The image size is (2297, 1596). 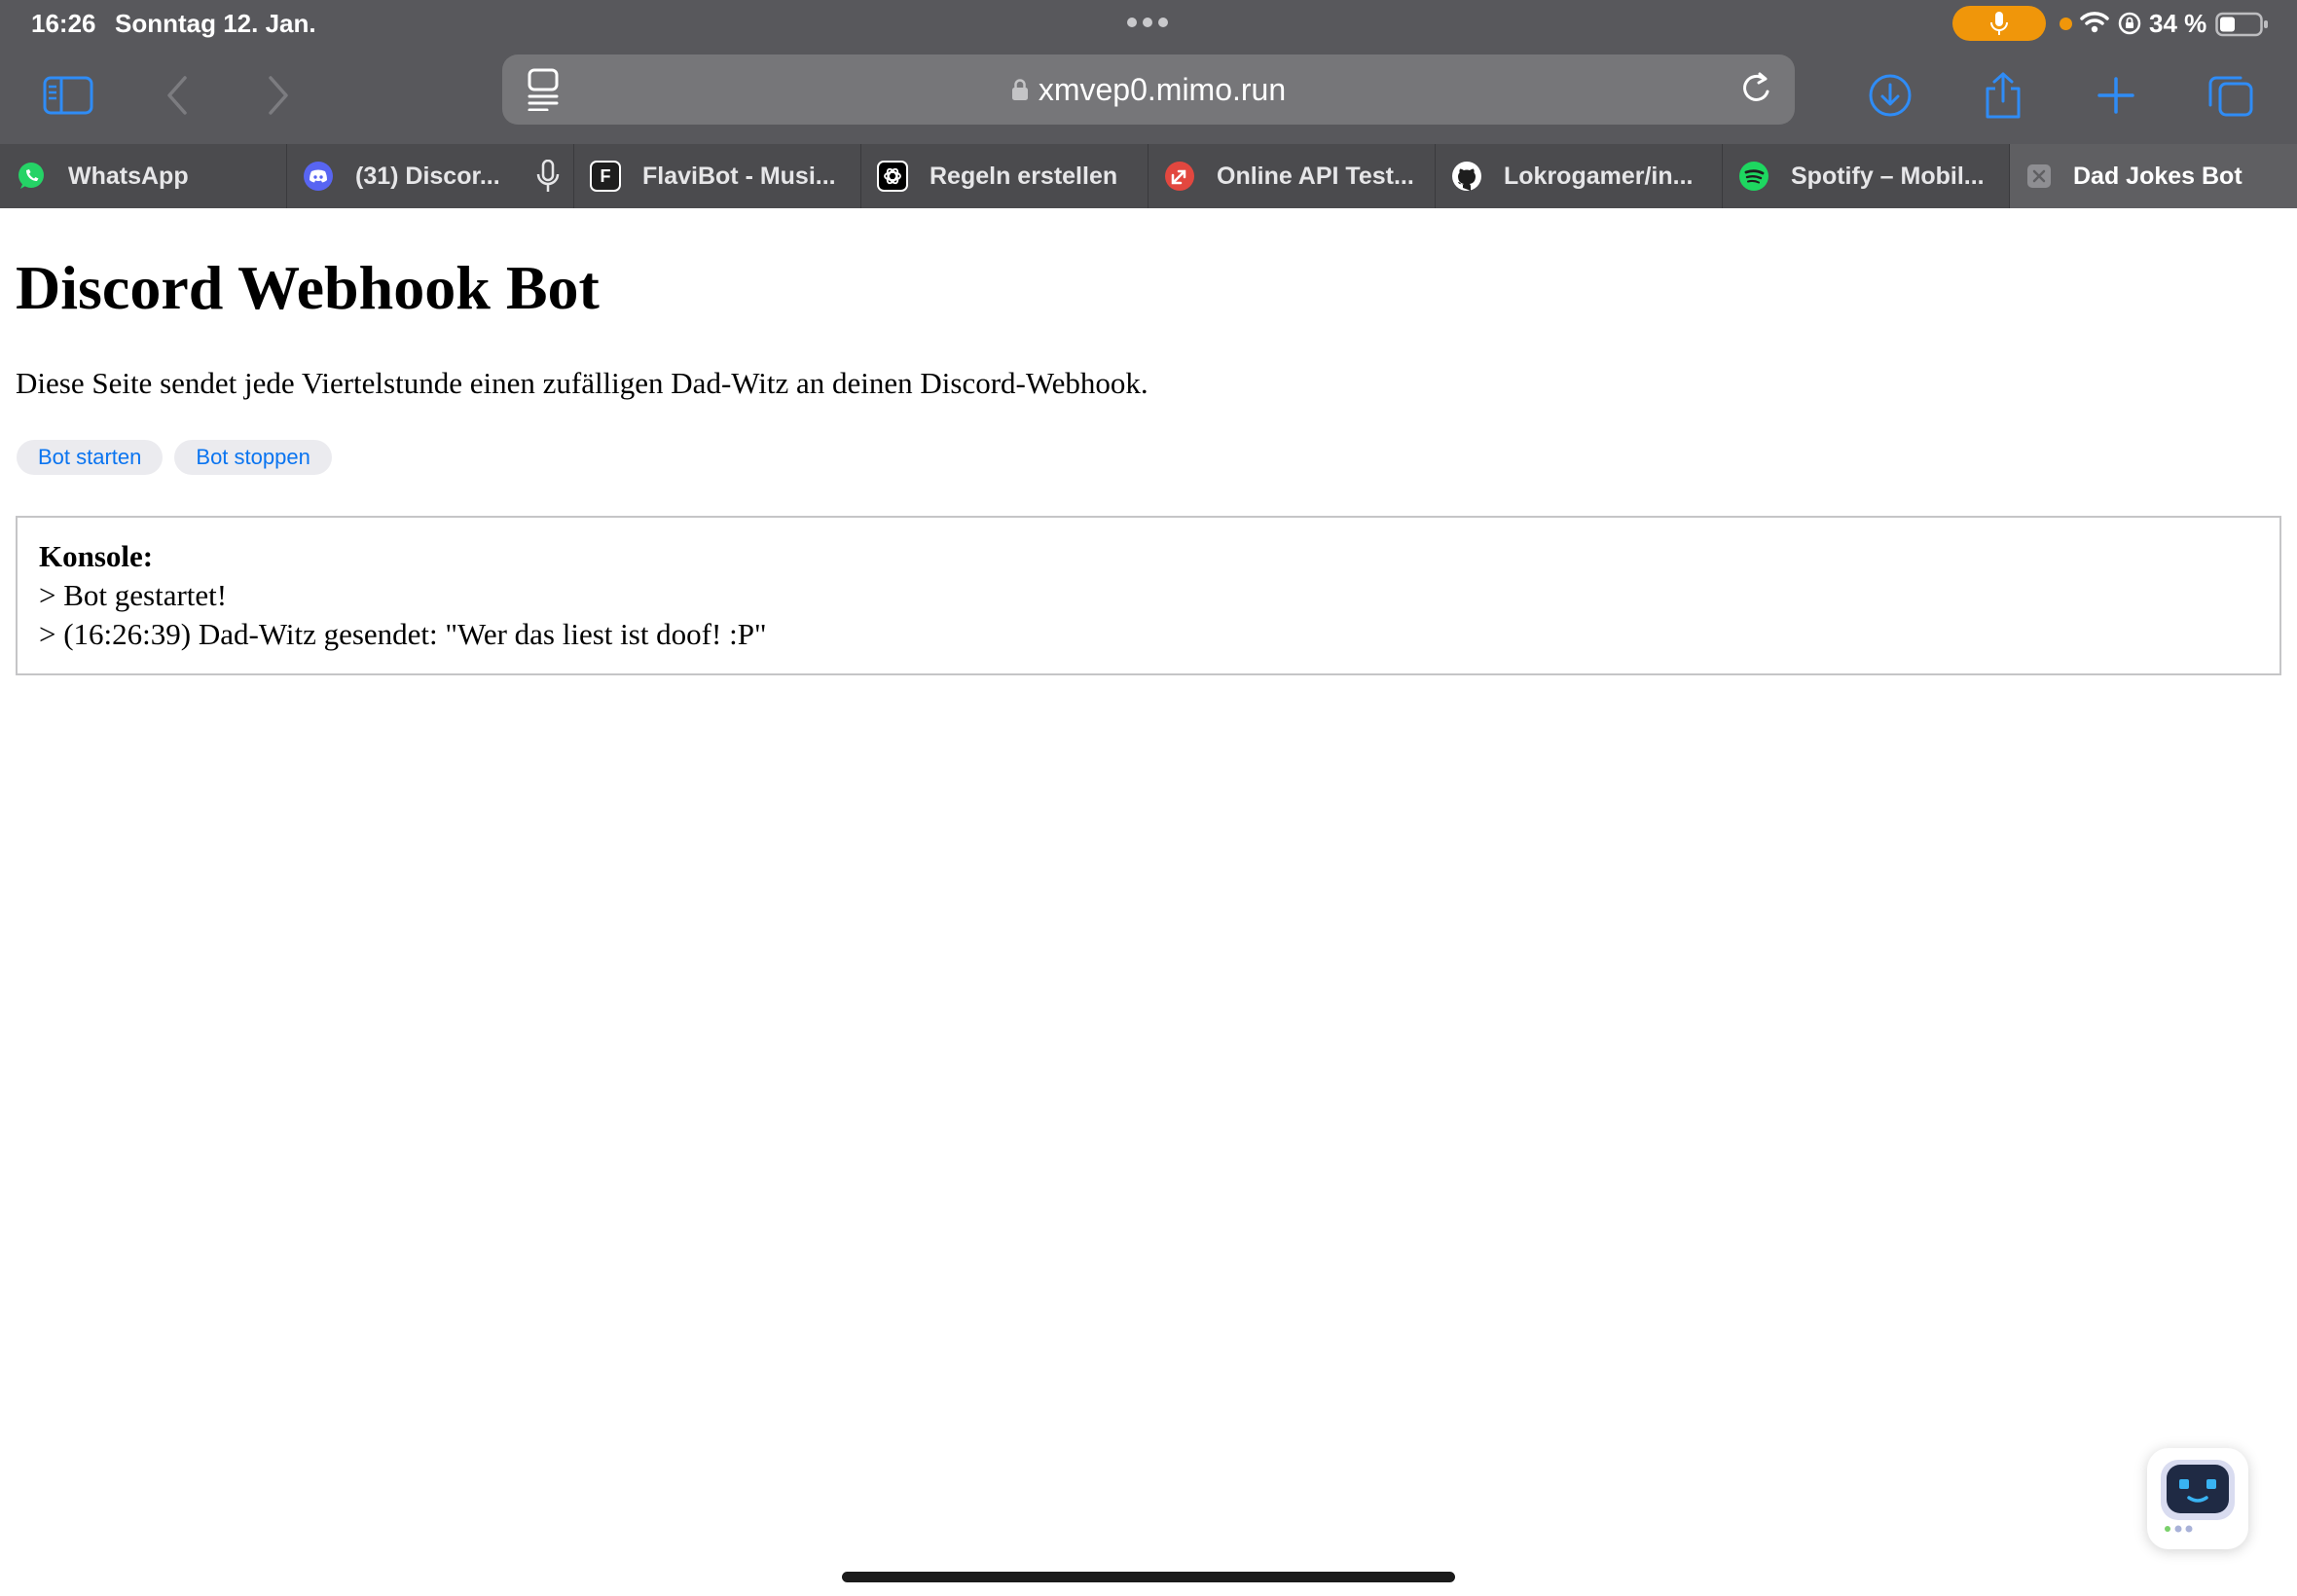 I want to click on tab-dad-jokes-bot: Dad Jokes Bot, so click(x=2153, y=176).